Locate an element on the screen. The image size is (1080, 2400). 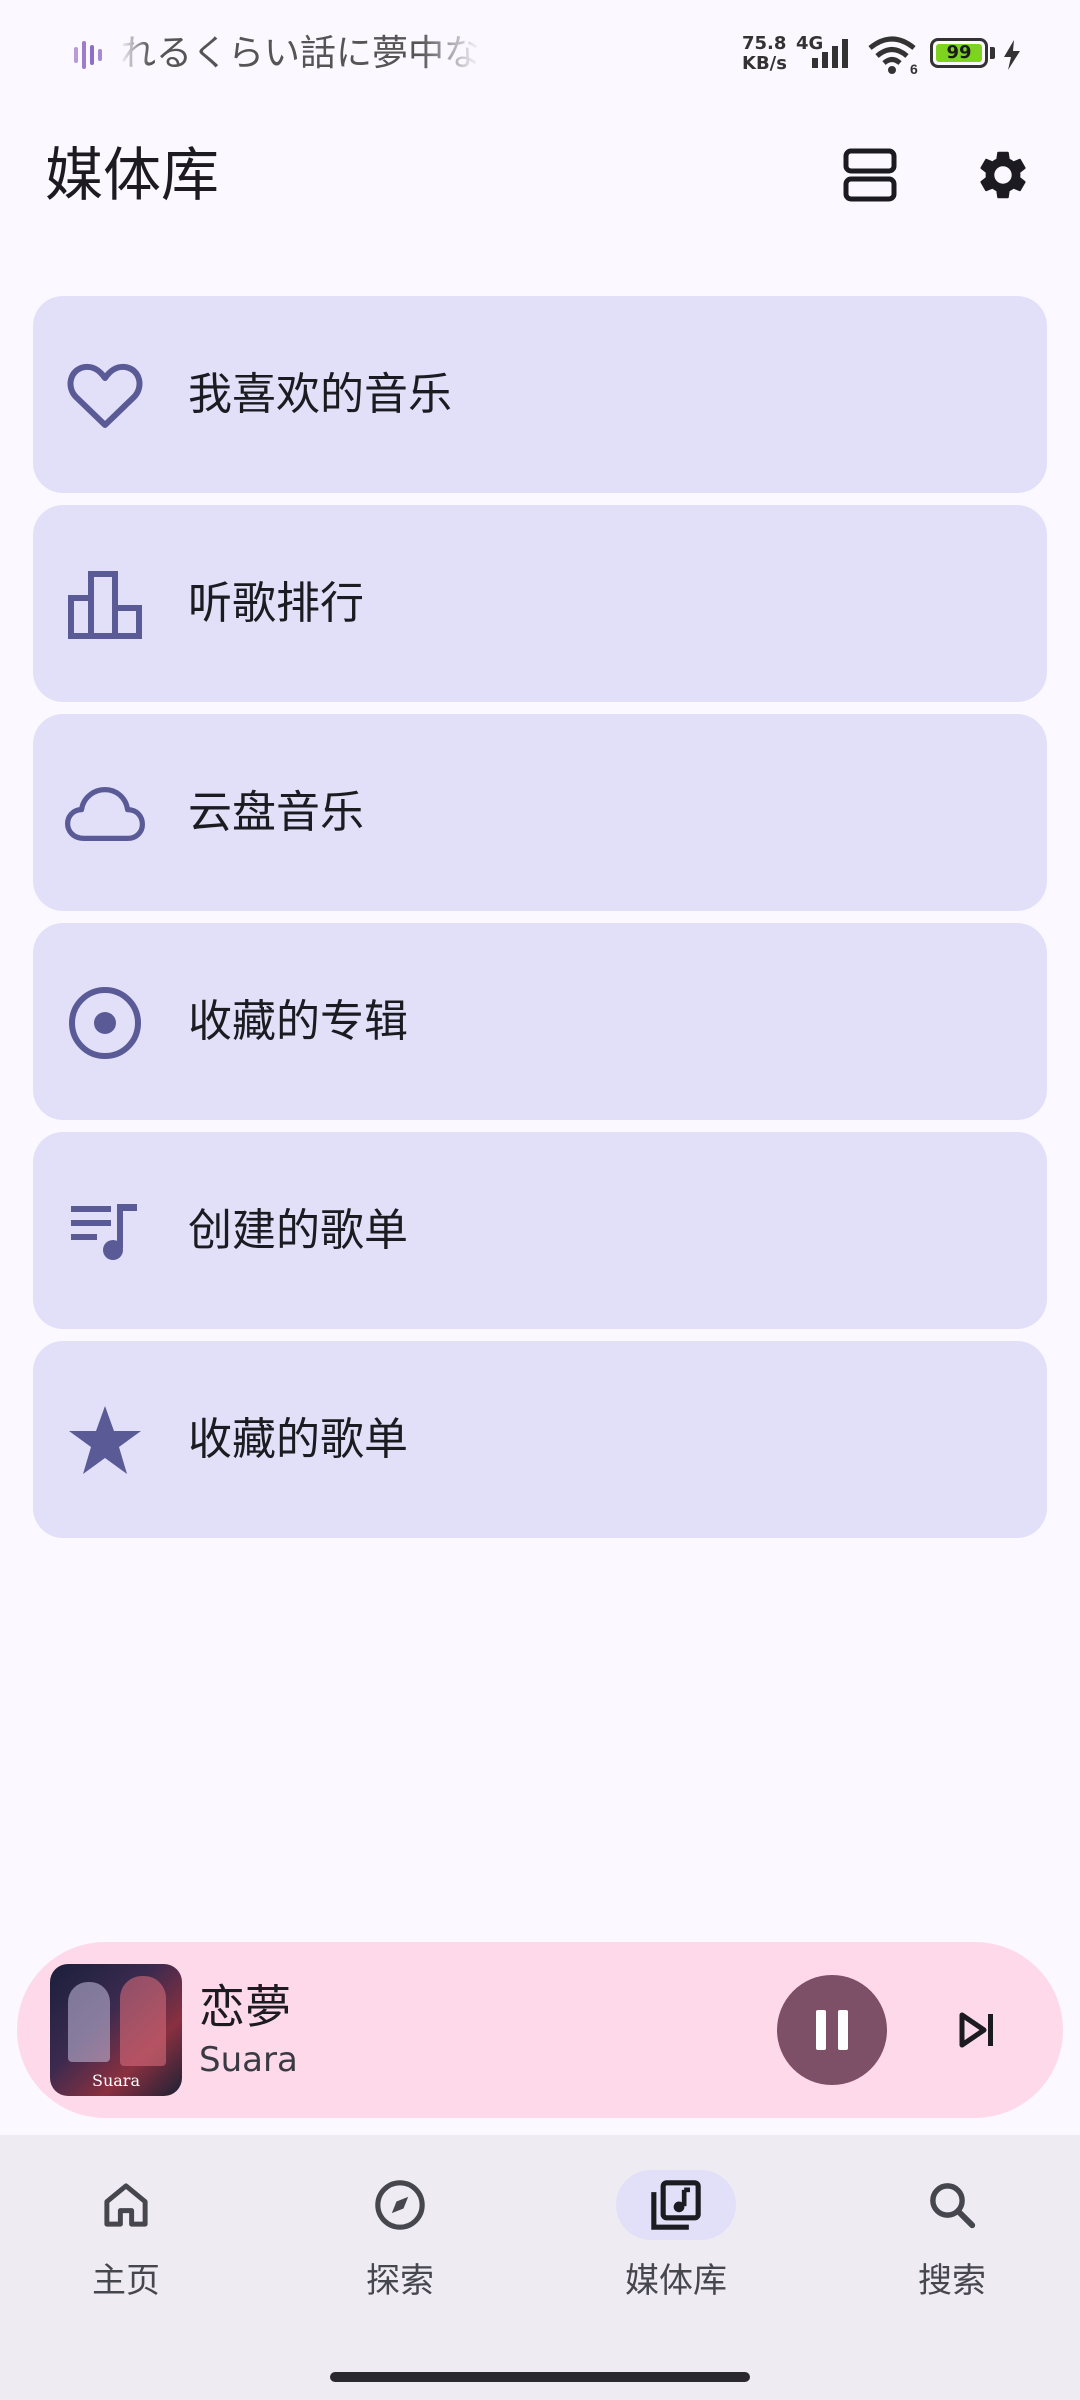
nav-icon-container-active is located at coordinates (676, 2205).